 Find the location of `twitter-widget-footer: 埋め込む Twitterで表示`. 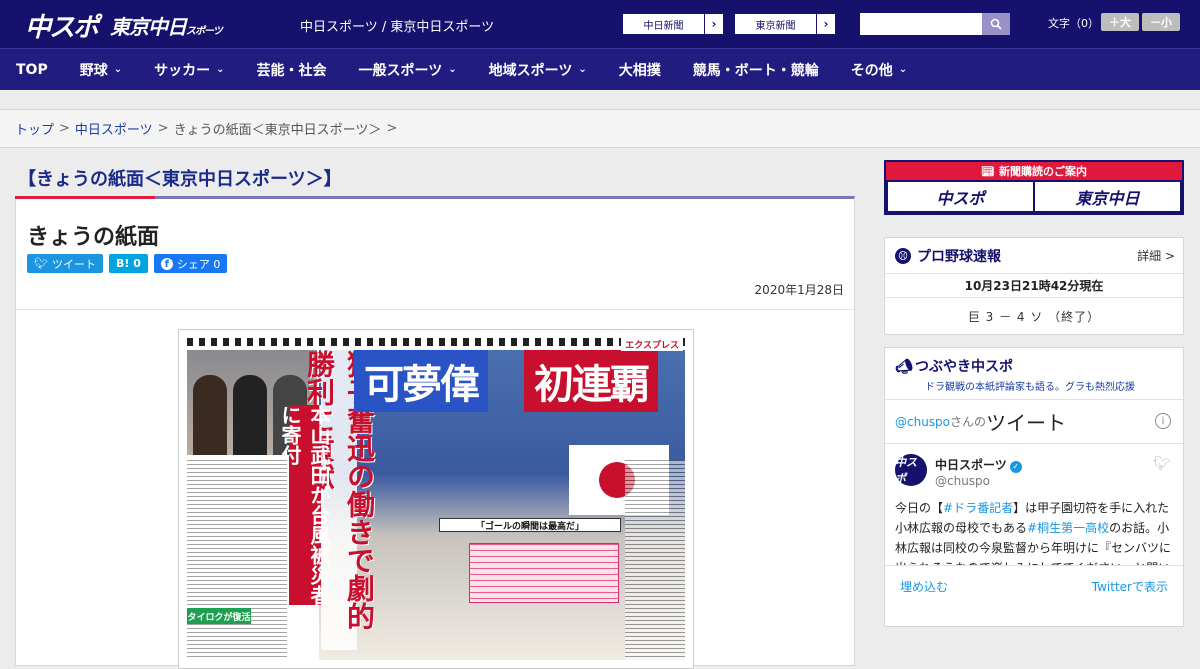

twitter-widget-footer: 埋め込む Twitterで表示 is located at coordinates (1034, 586).